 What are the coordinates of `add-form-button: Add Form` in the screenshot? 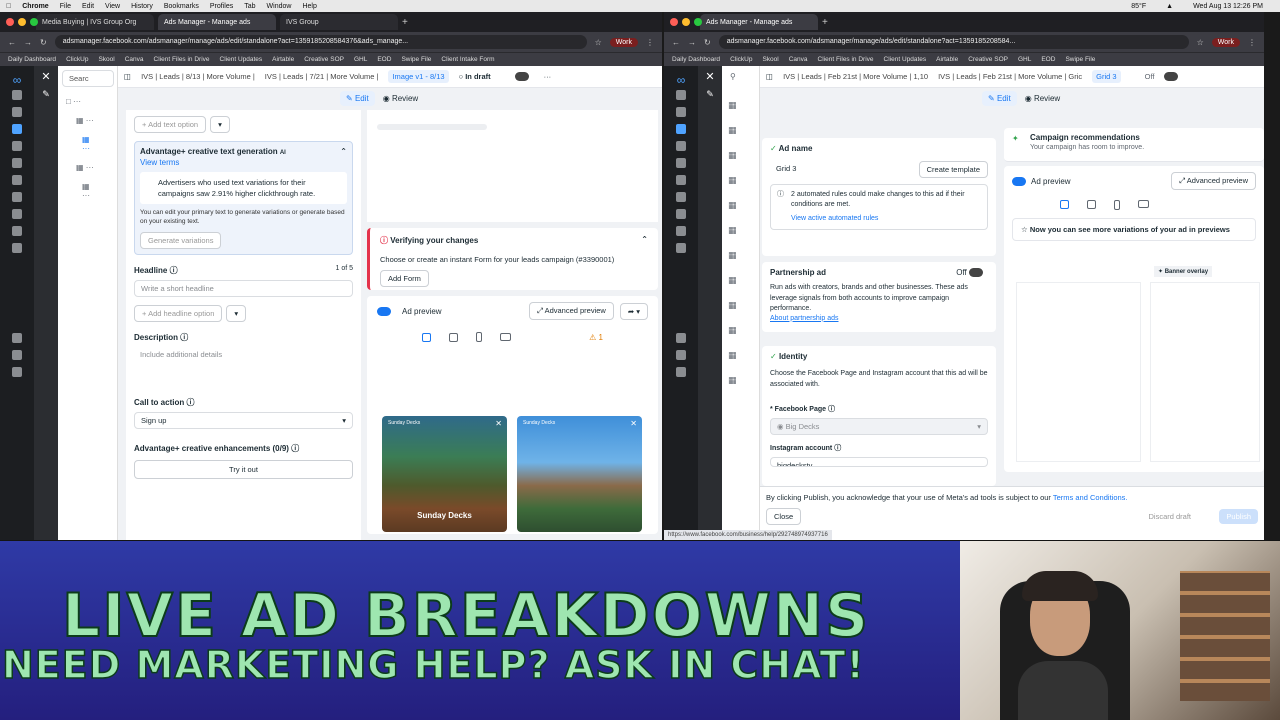 It's located at (404, 278).